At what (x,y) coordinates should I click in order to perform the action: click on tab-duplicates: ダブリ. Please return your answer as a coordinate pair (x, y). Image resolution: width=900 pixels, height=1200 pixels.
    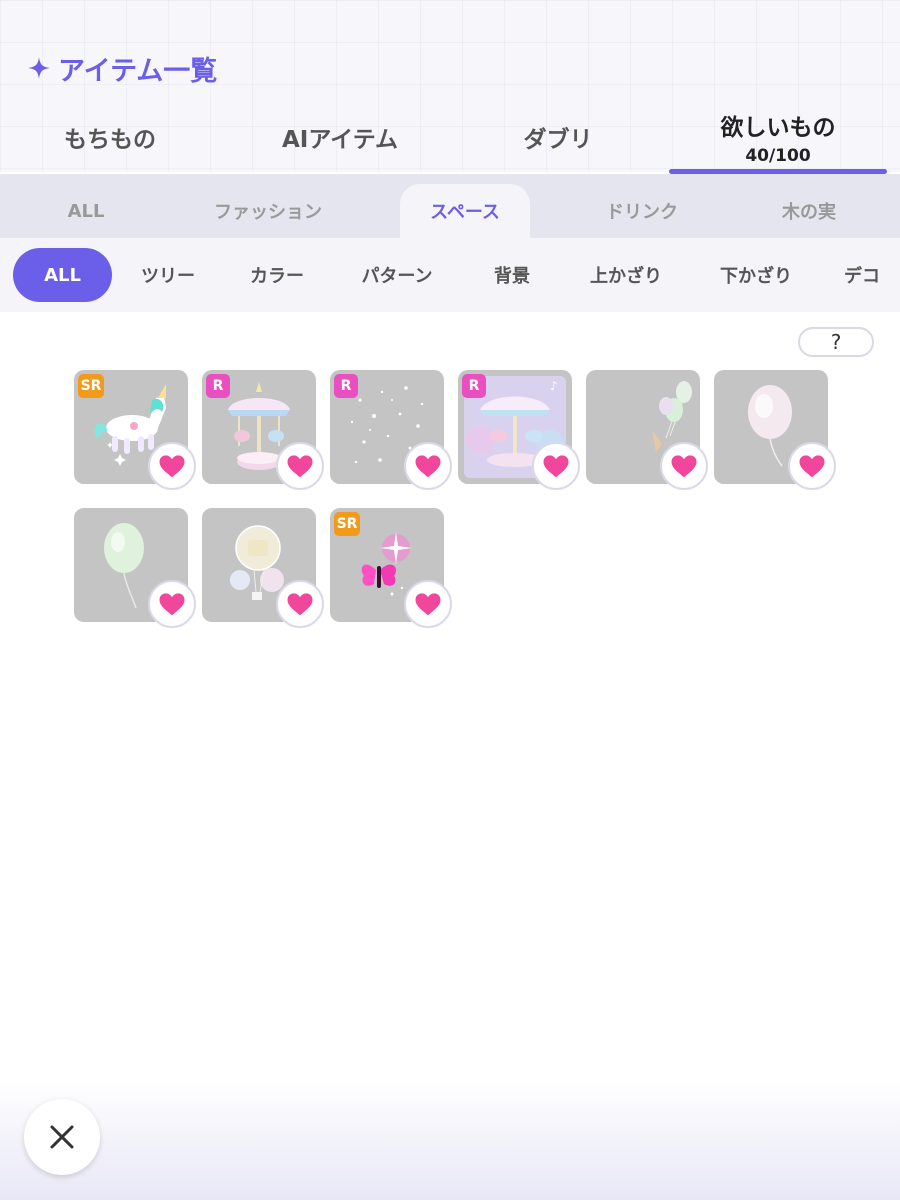
    Looking at the image, I should click on (558, 137).